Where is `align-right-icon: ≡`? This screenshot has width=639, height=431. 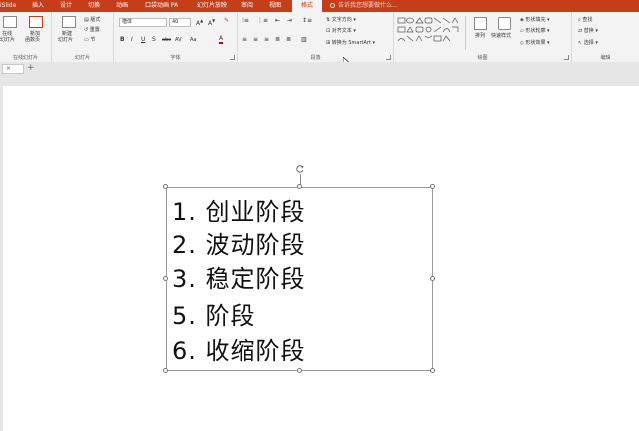 align-right-icon: ≡ is located at coordinates (266, 40).